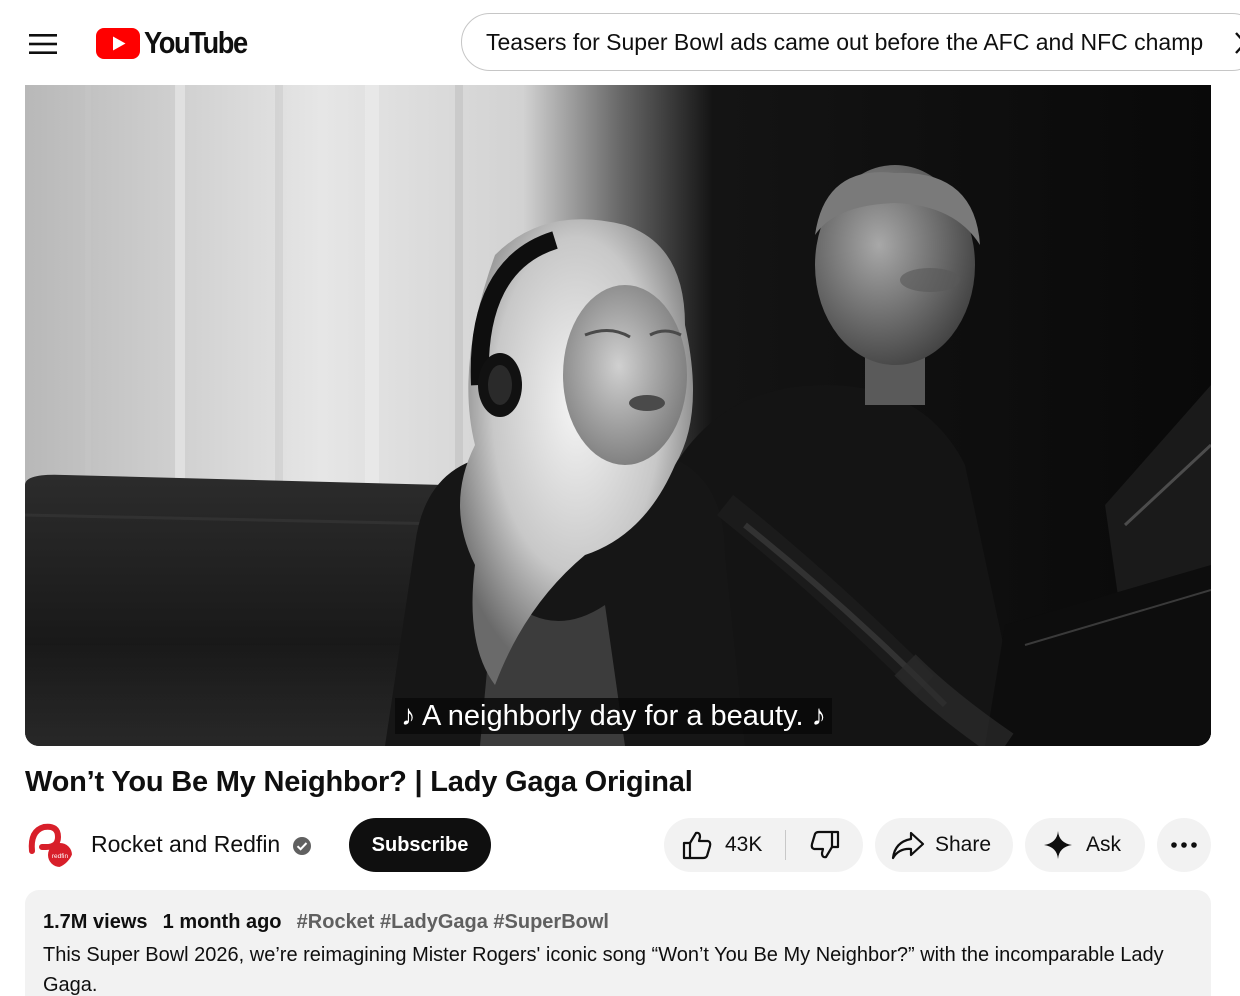 The height and width of the screenshot is (996, 1240). I want to click on share-arrow-icon, so click(908, 845).